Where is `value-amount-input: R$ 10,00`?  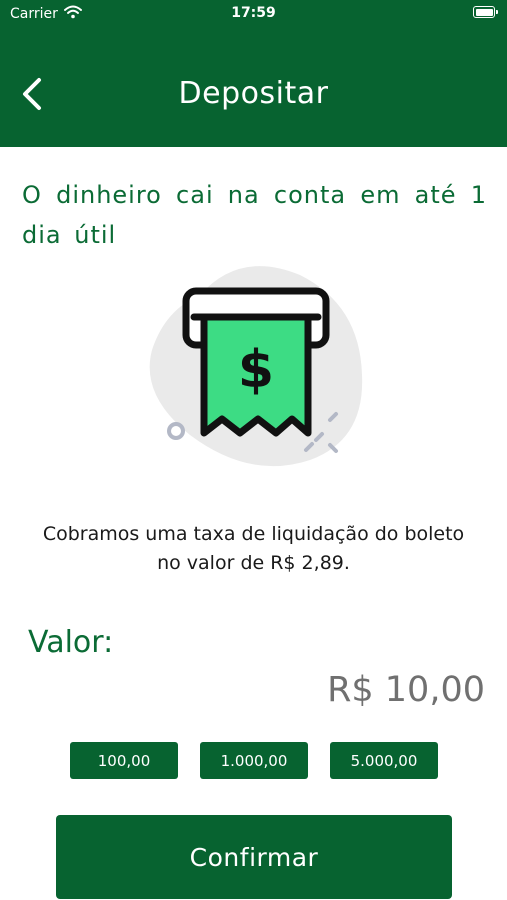
value-amount-input: R$ 10,00 is located at coordinates (406, 690).